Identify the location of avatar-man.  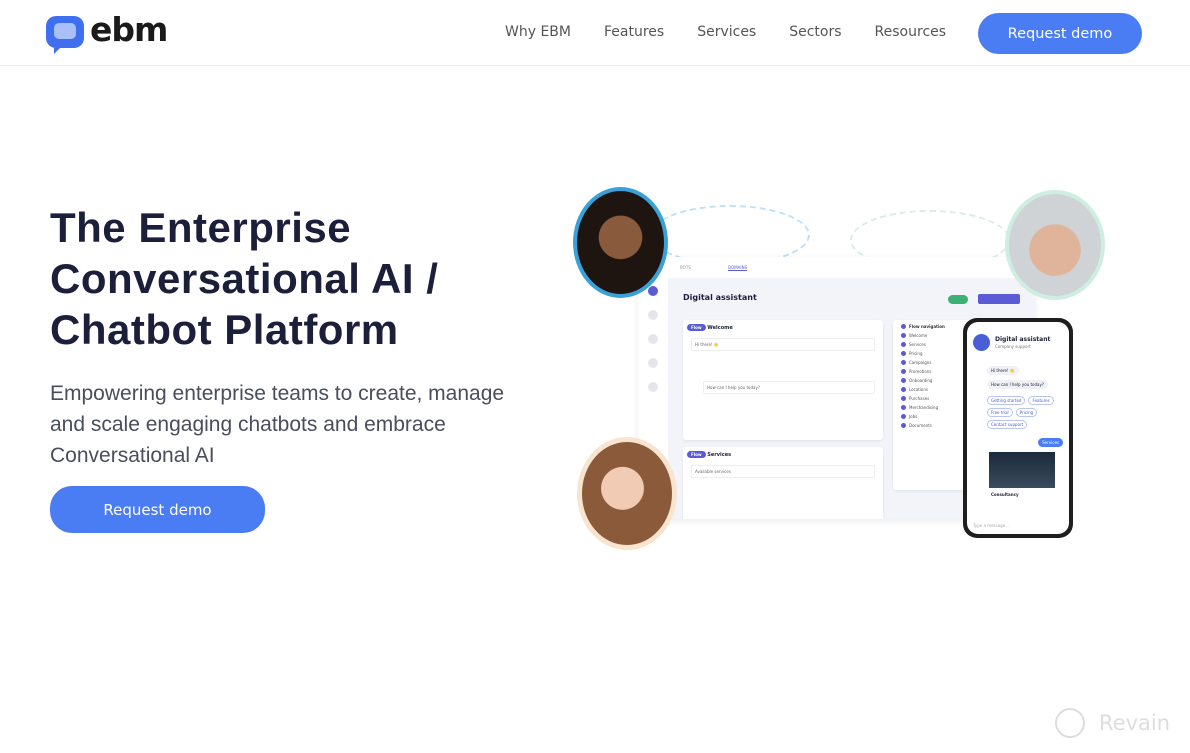
(1055, 245).